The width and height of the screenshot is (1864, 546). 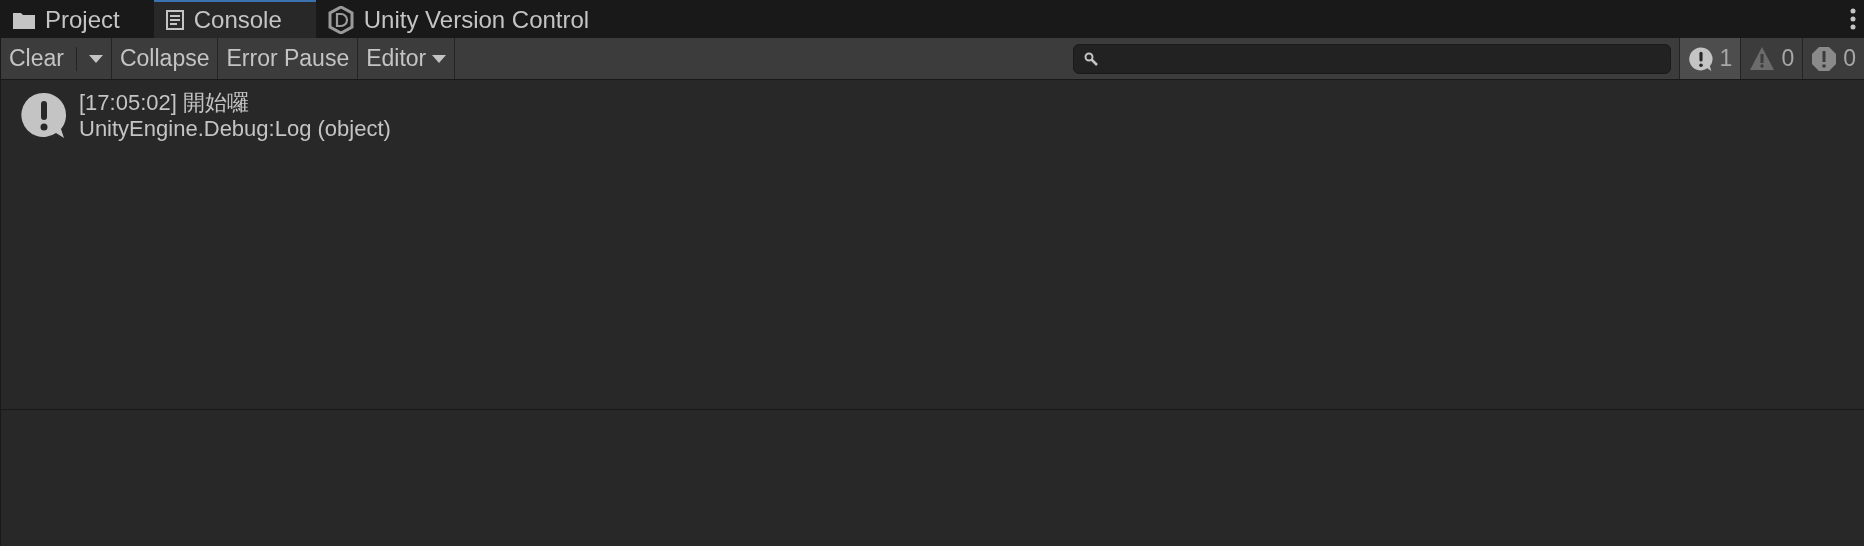 What do you see at coordinates (1853, 19) in the screenshot?
I see `more-options-icon` at bounding box center [1853, 19].